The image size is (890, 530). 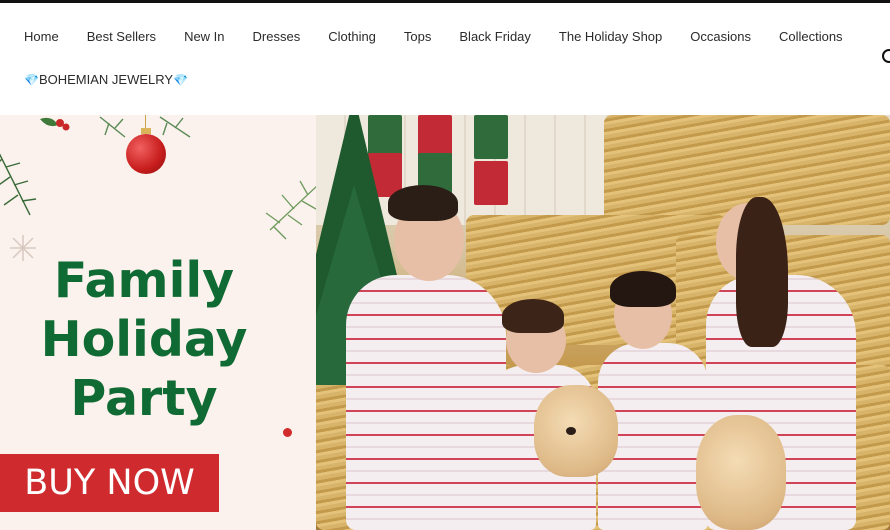 What do you see at coordinates (426, 402) in the screenshot?
I see `father-pajamas` at bounding box center [426, 402].